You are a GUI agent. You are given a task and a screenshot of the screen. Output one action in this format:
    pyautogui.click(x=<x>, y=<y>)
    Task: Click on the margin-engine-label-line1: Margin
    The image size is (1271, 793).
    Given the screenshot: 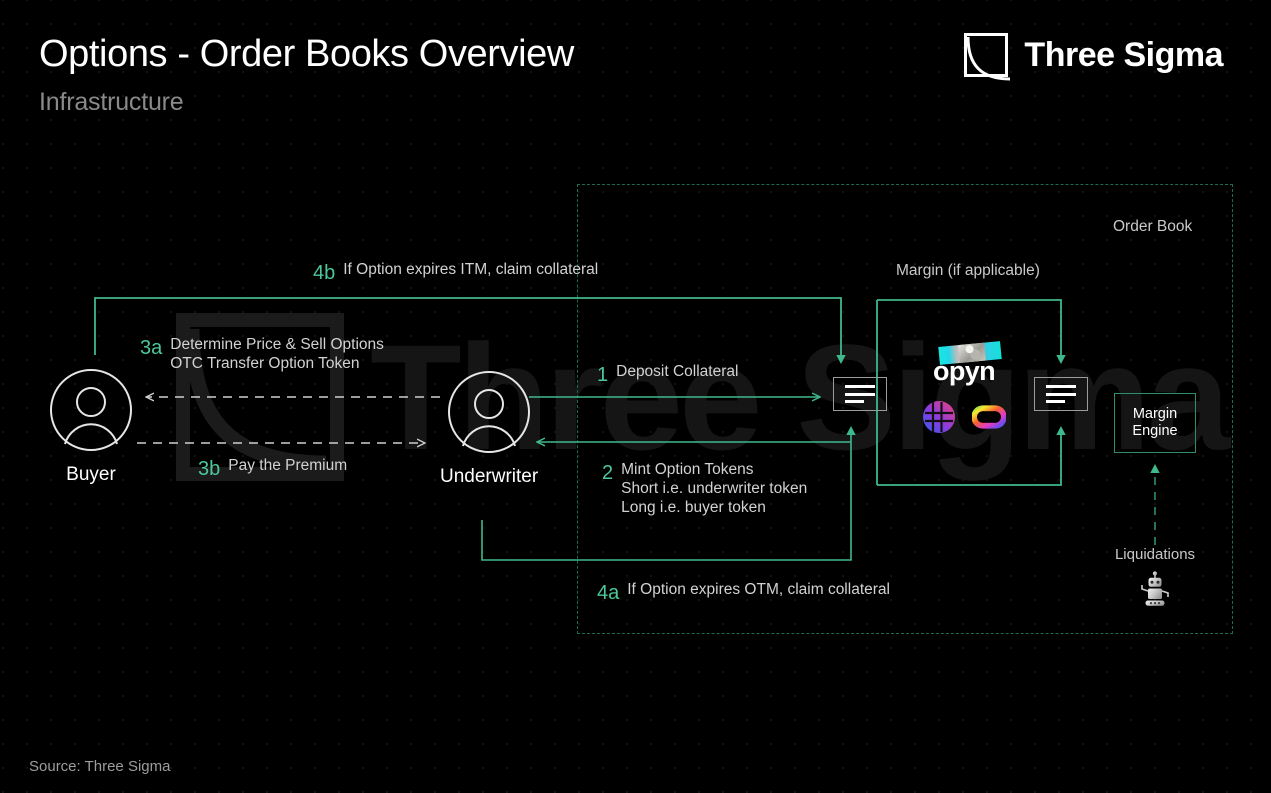 What is the action you would take?
    pyautogui.click(x=1155, y=414)
    